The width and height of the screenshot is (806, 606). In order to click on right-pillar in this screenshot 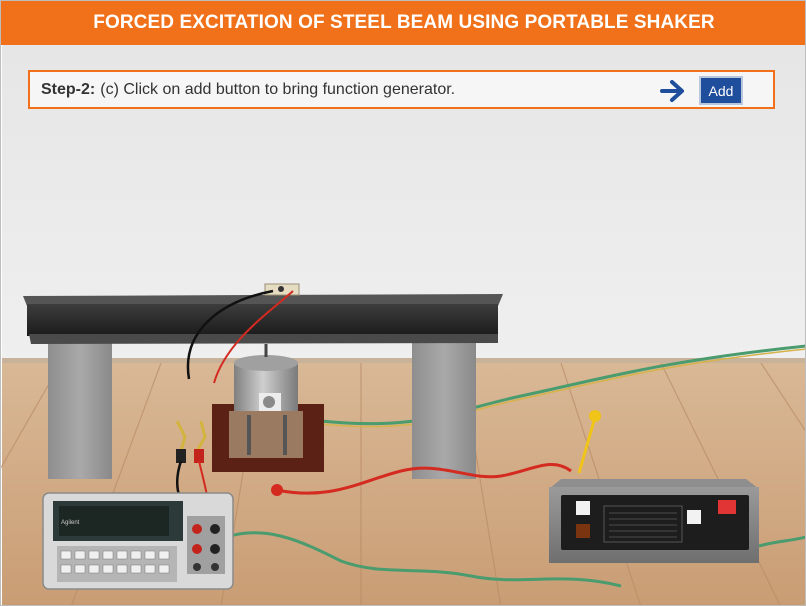, I will do `click(444, 410)`.